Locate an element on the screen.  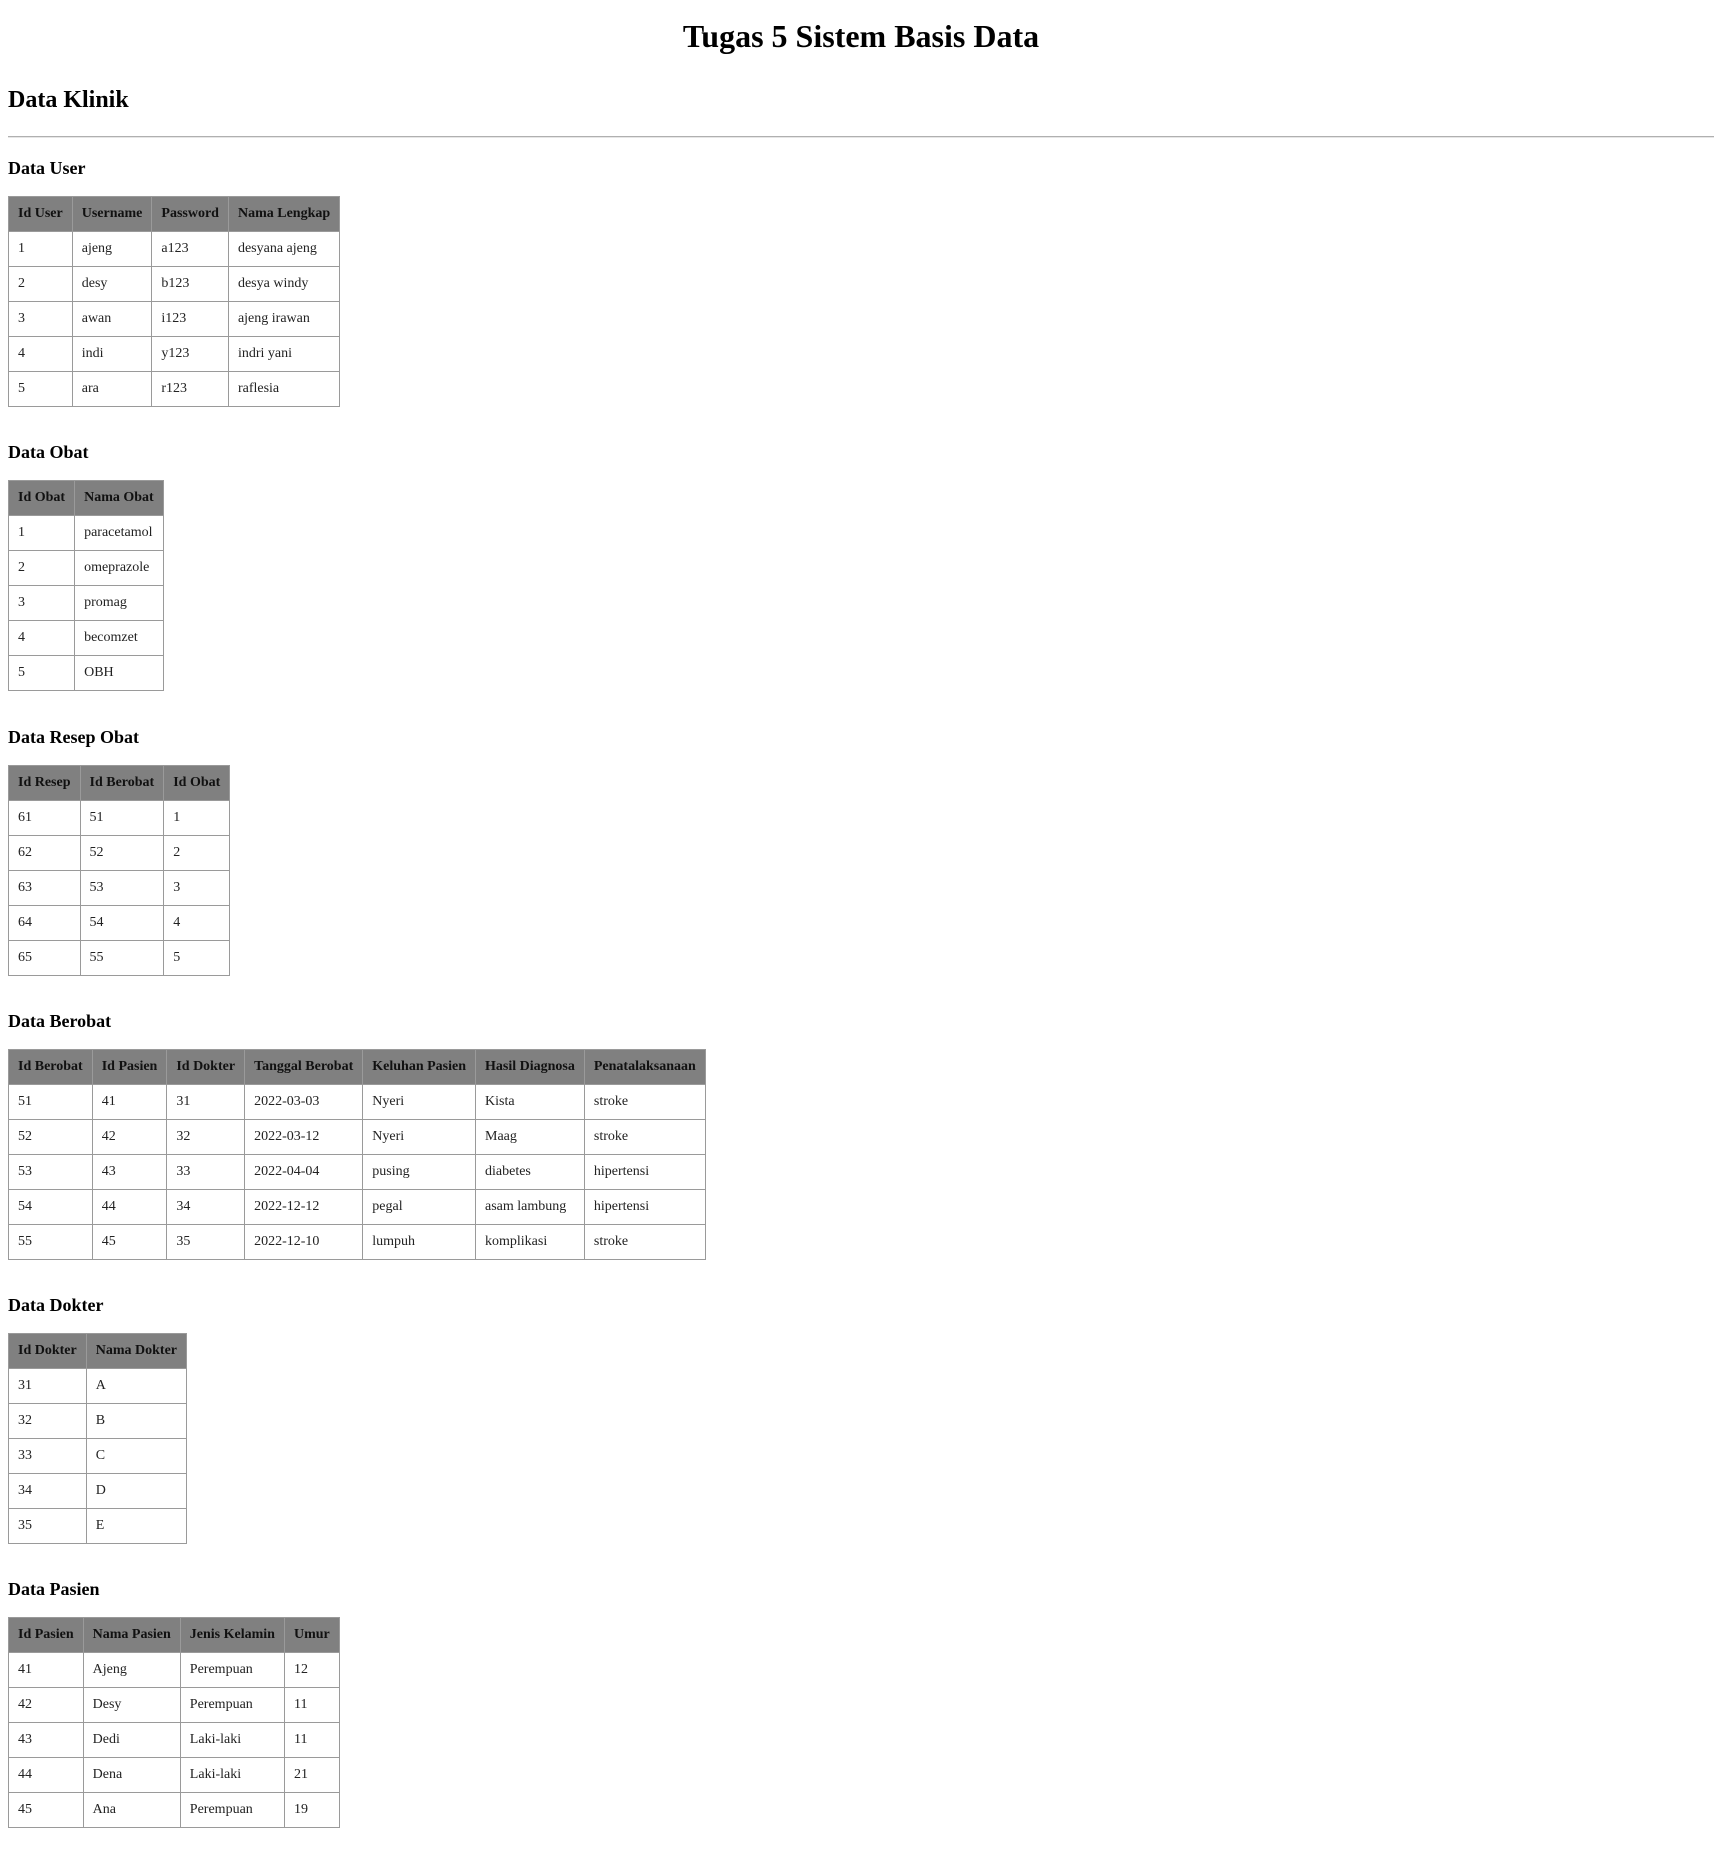
table-cell: 2022-03-03 is located at coordinates (304, 1102).